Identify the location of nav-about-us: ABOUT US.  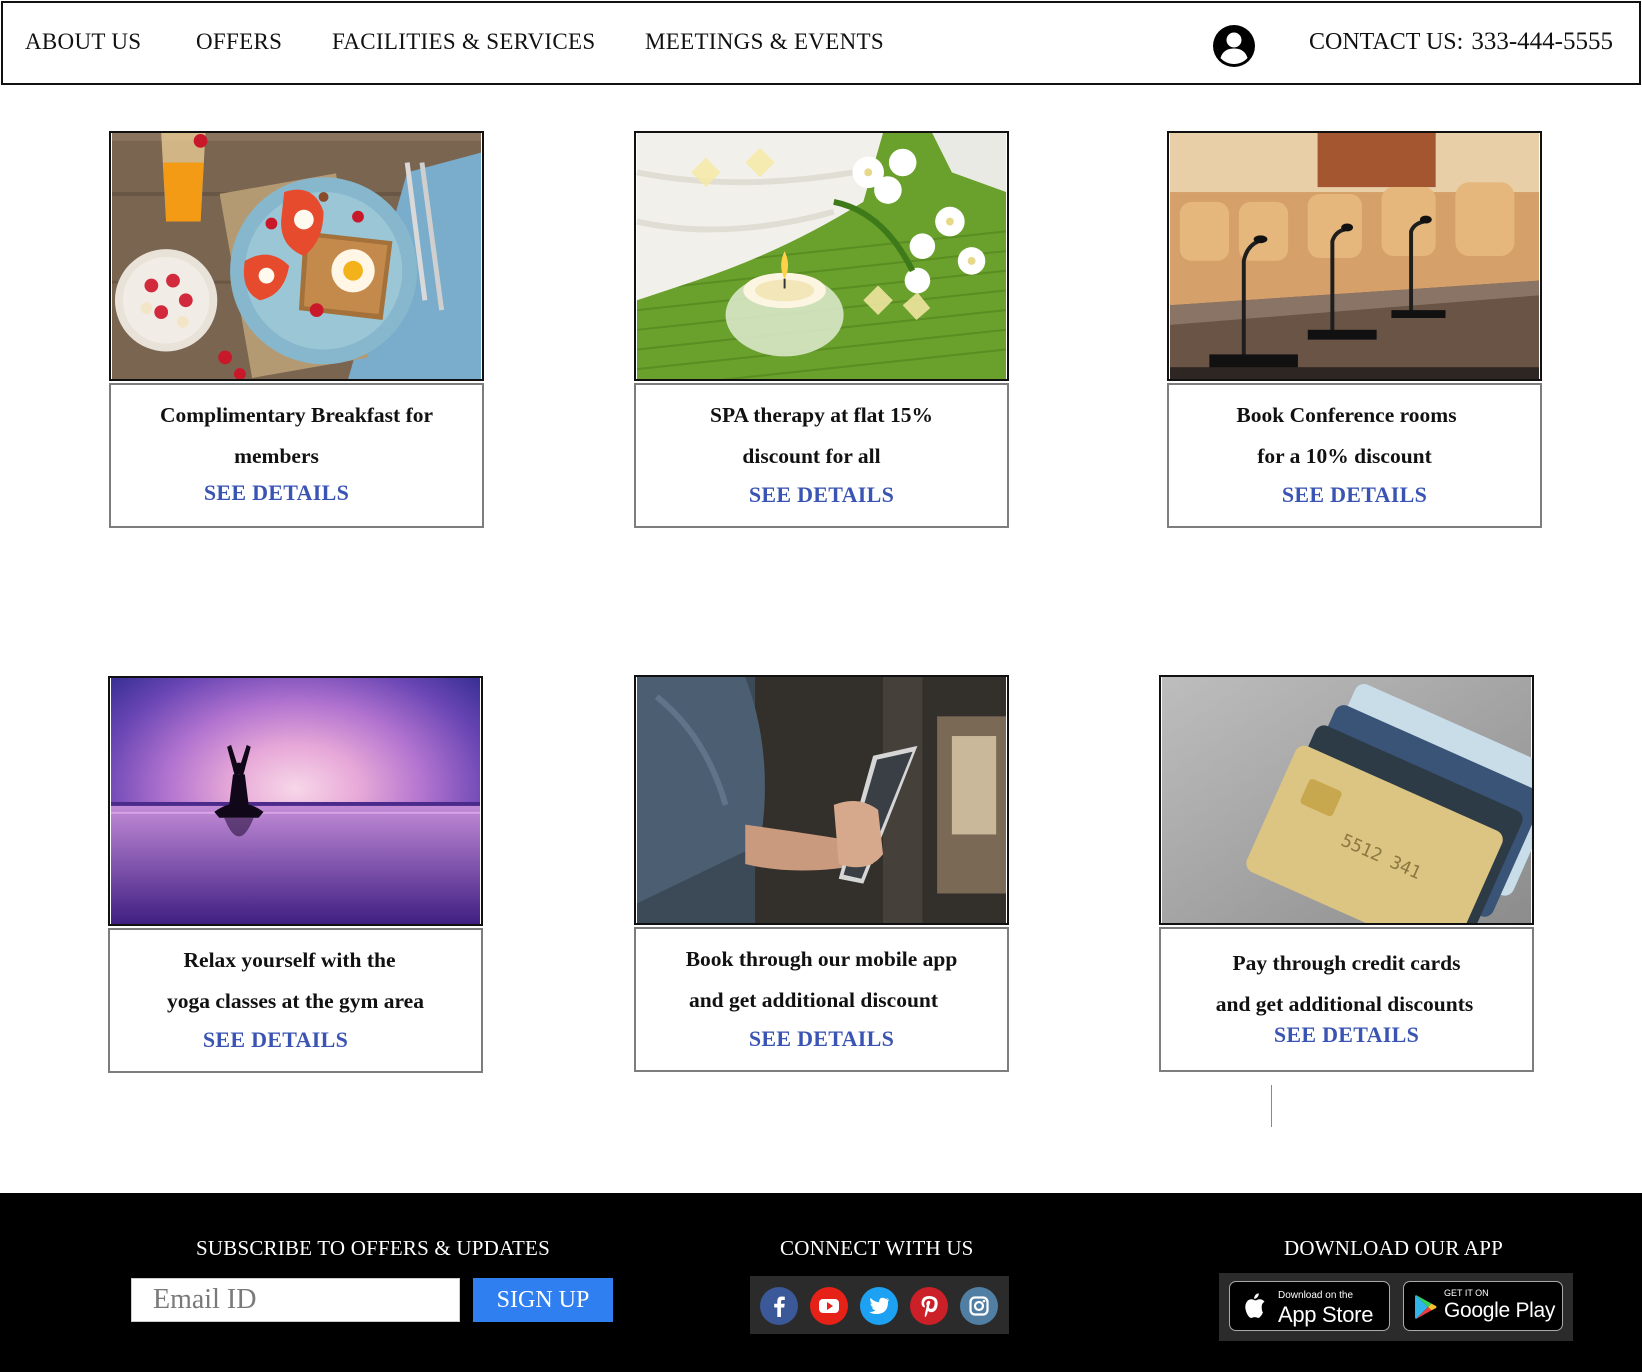
(83, 42).